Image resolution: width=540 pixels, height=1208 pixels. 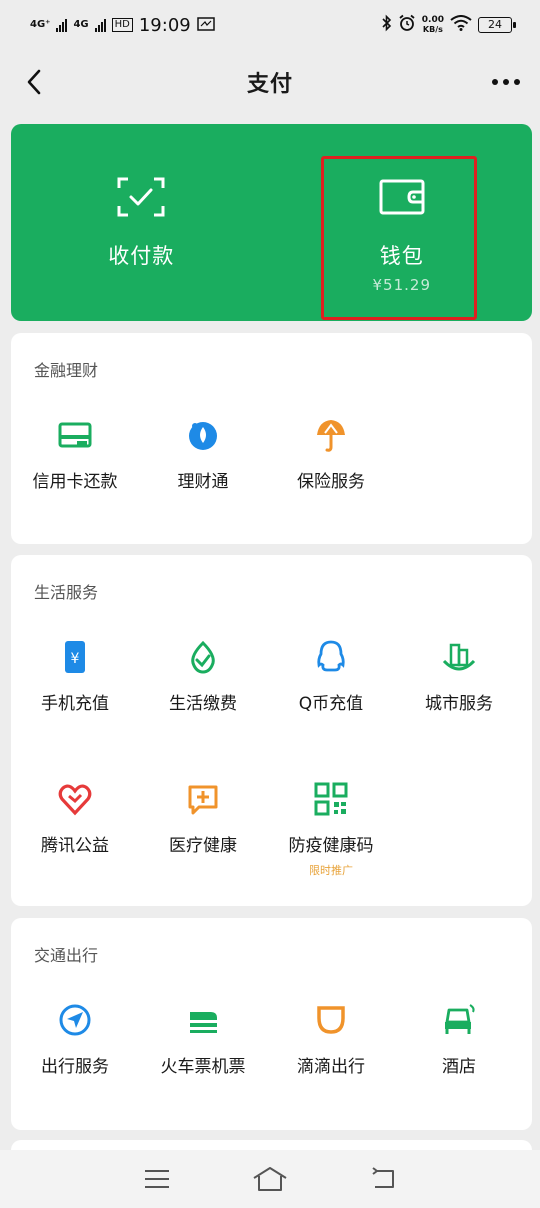 I want to click on q-coin-button: Q币充值, so click(x=331, y=676).